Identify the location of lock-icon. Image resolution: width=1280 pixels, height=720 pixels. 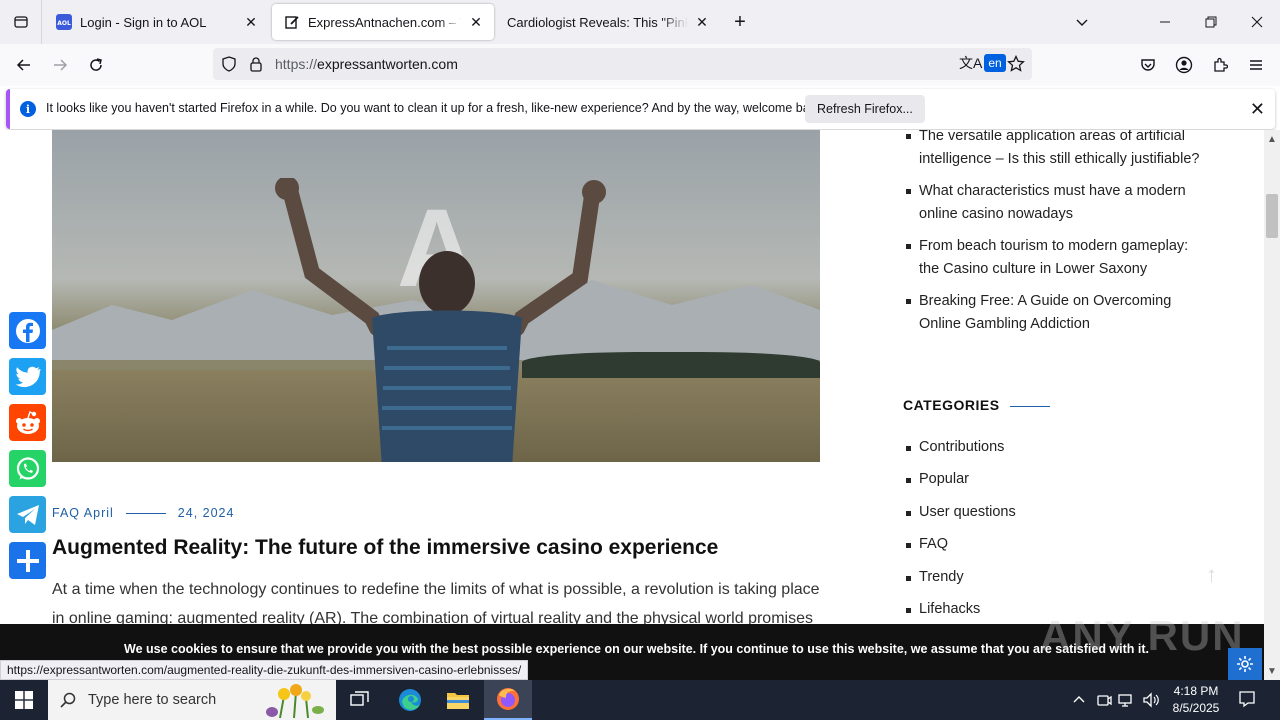
(256, 66).